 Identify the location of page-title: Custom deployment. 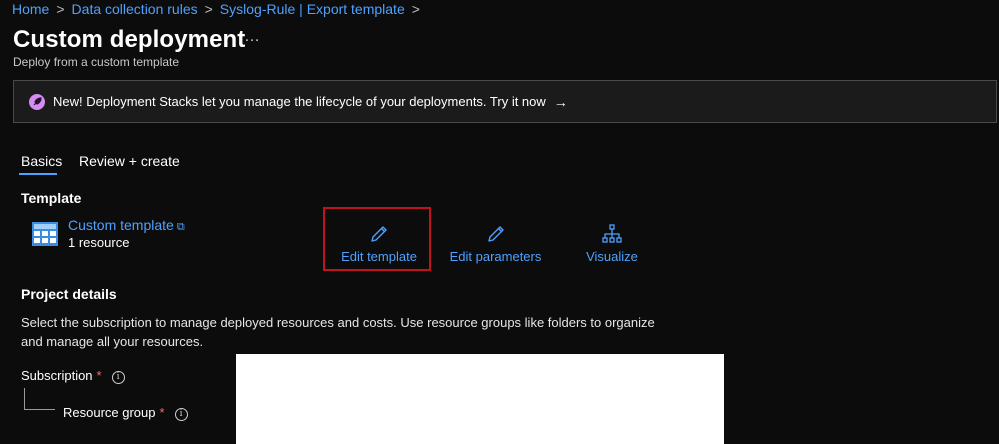
(129, 39).